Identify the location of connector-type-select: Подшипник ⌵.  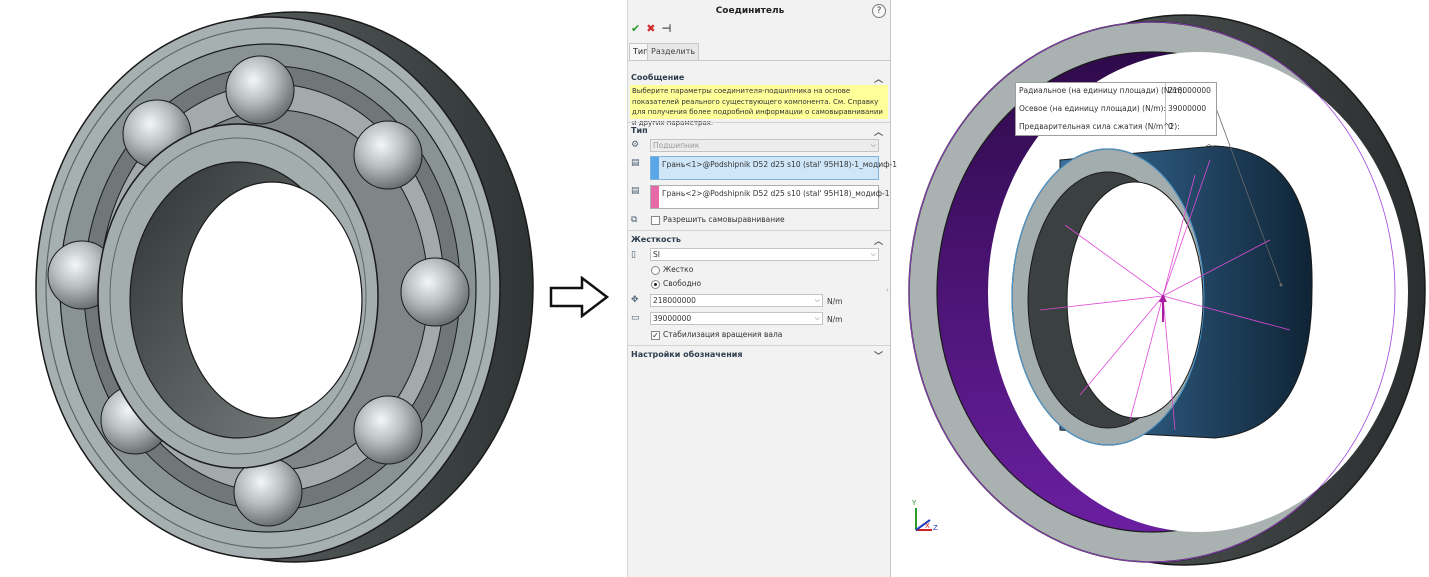
(764, 145).